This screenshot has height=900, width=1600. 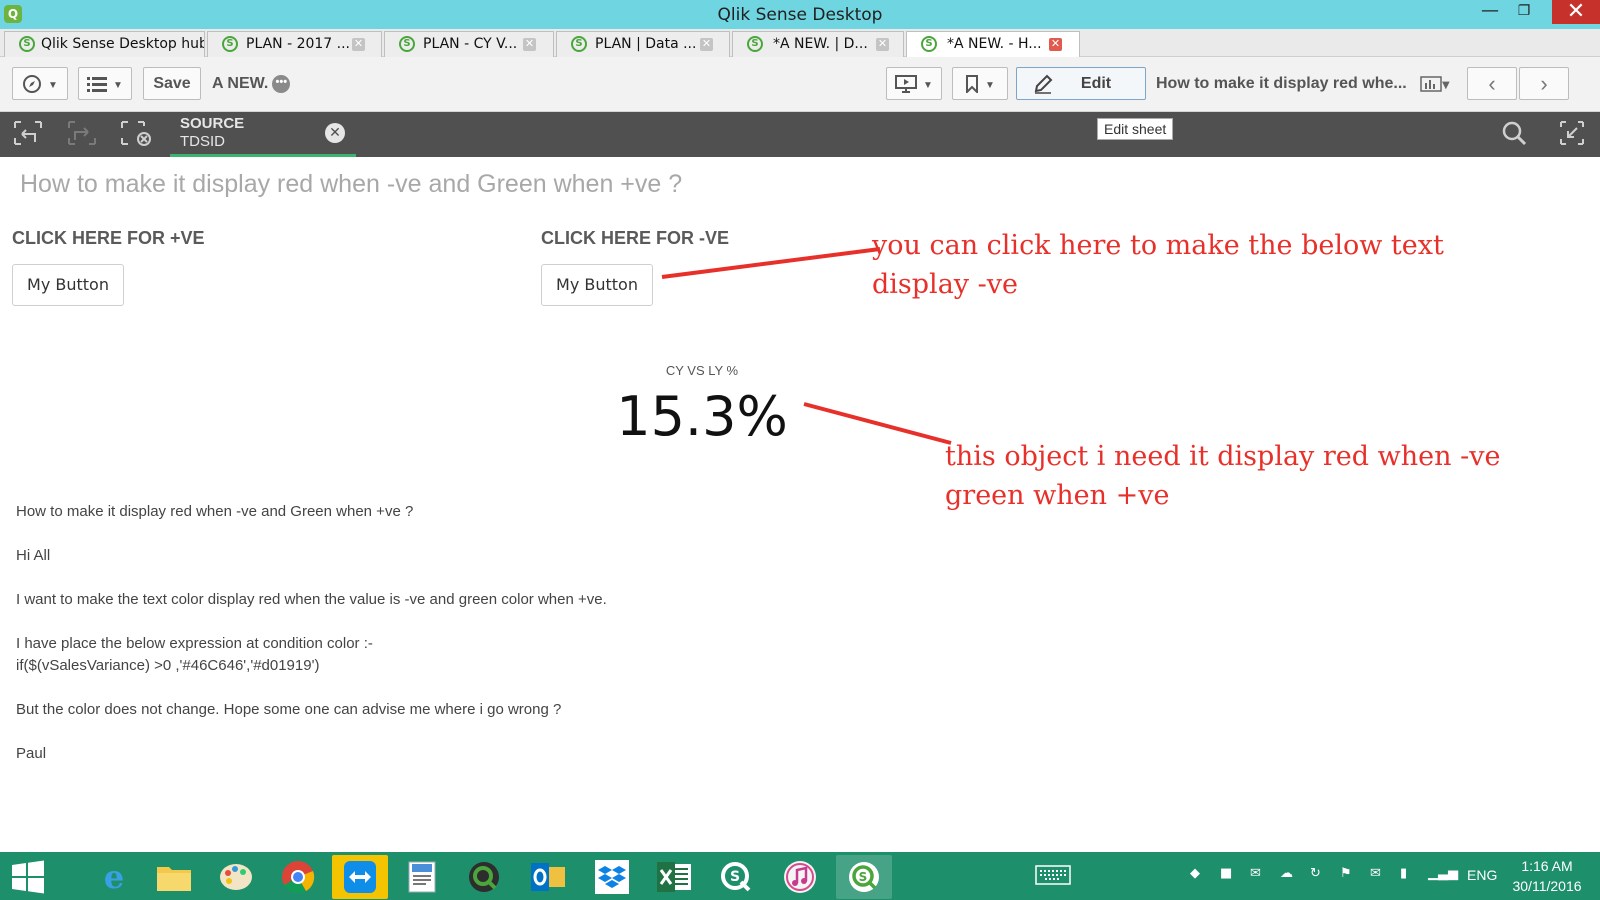 What do you see at coordinates (1096, 83) in the screenshot?
I see `edit-label: Edit` at bounding box center [1096, 83].